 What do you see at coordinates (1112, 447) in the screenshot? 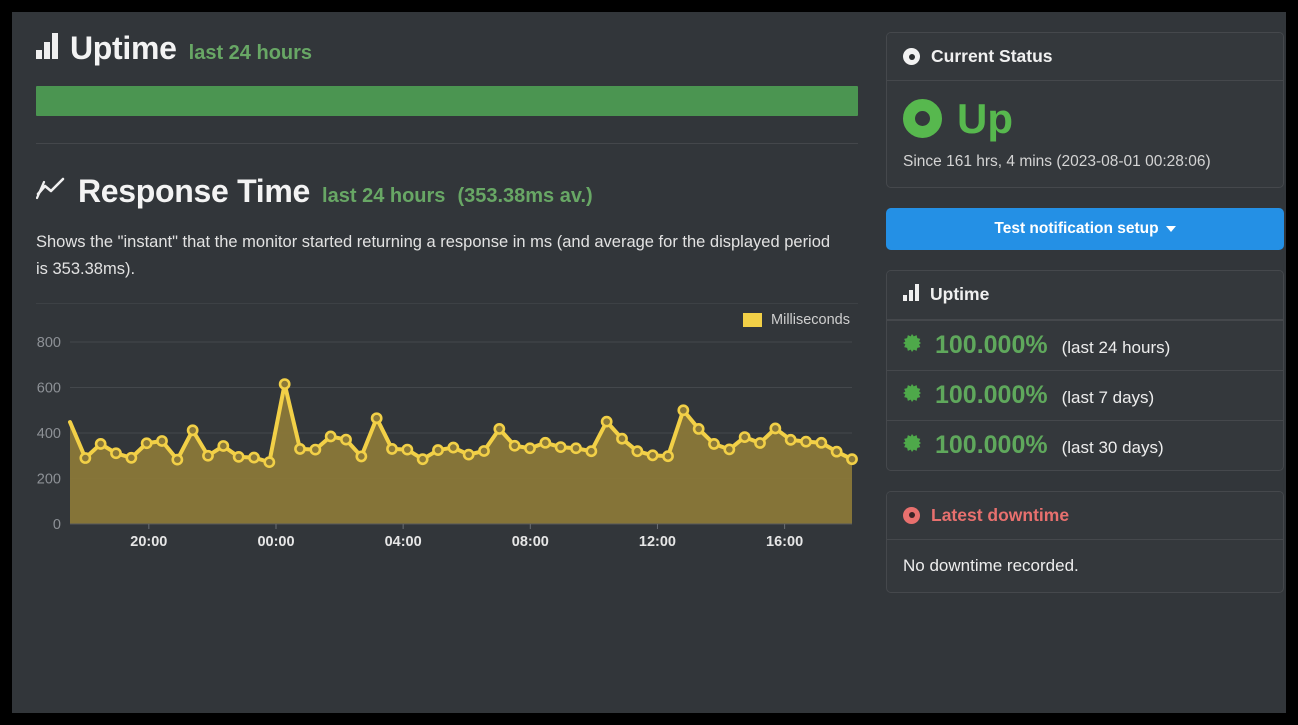
I see `uptime-period: (last 30 days)` at bounding box center [1112, 447].